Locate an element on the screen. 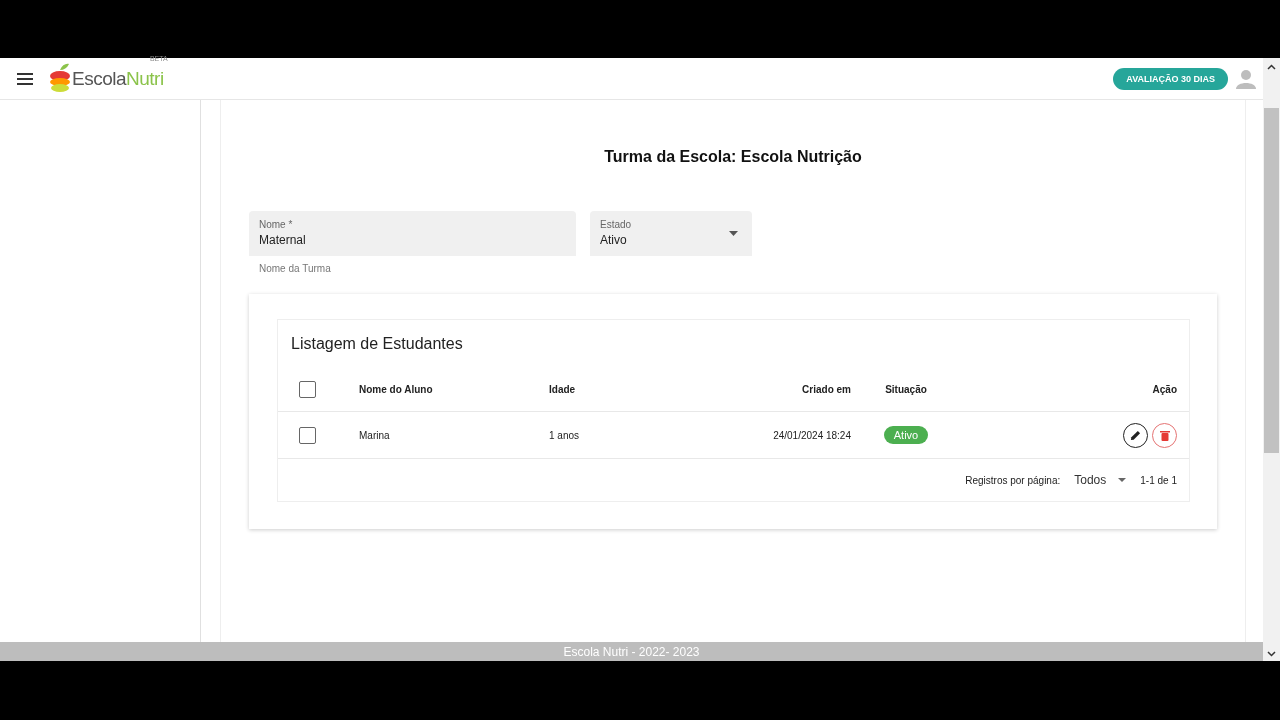  edit-button is located at coordinates (1135, 435).